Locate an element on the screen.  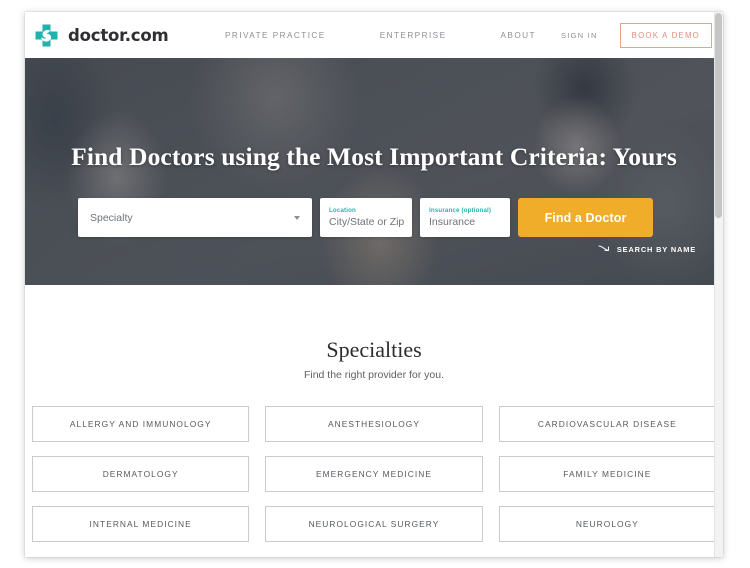
insurance-field-placeholder: Insurance is located at coordinates (452, 222).